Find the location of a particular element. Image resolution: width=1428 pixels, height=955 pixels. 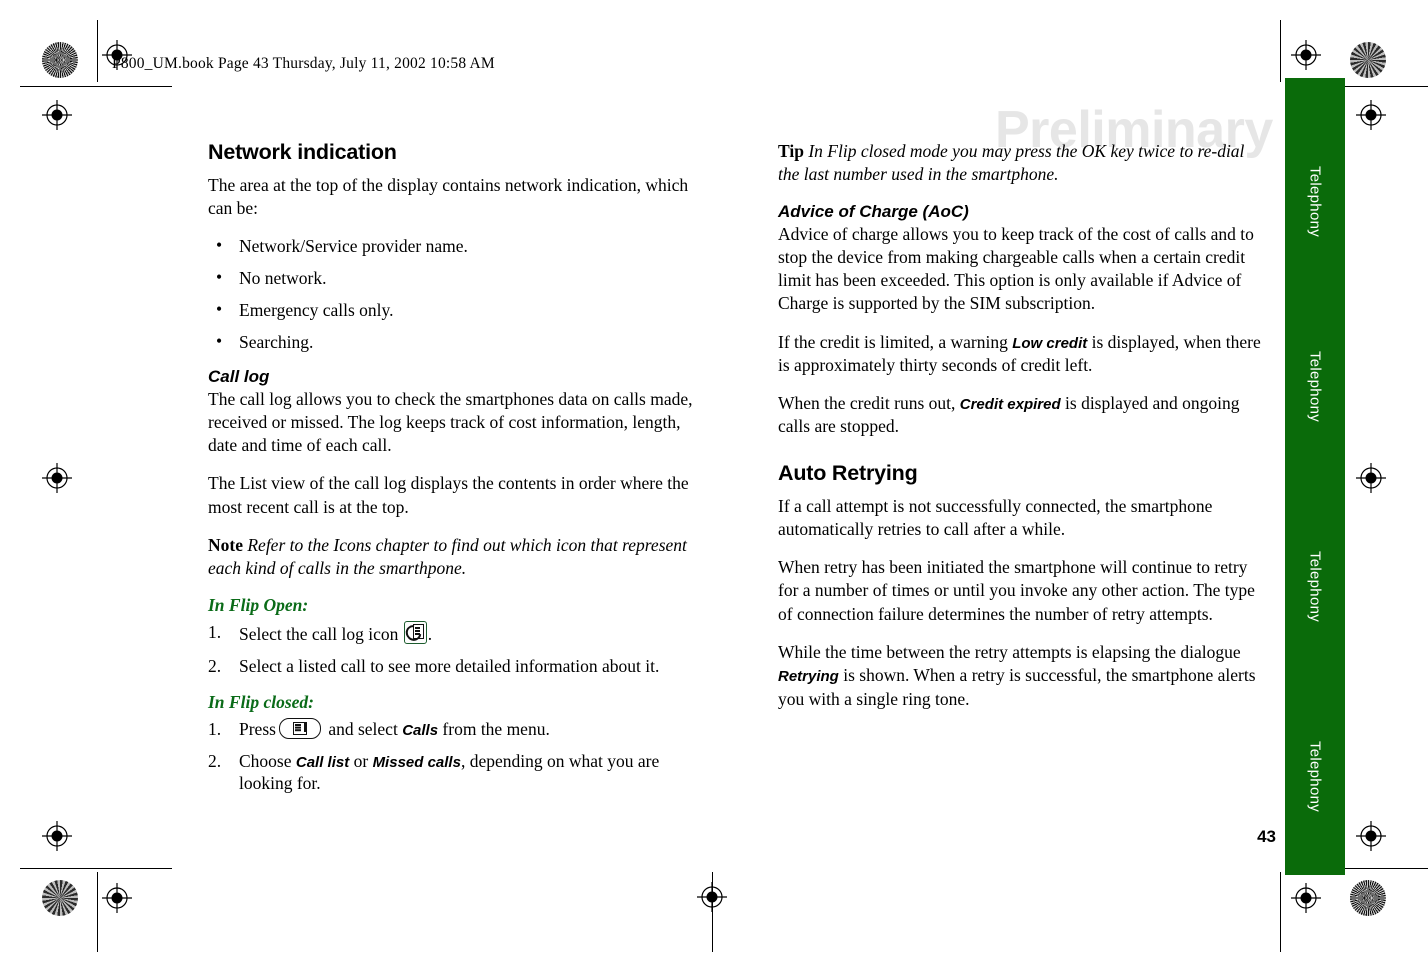

ui-term-credit-expired: Credit expired is located at coordinates (1010, 405).